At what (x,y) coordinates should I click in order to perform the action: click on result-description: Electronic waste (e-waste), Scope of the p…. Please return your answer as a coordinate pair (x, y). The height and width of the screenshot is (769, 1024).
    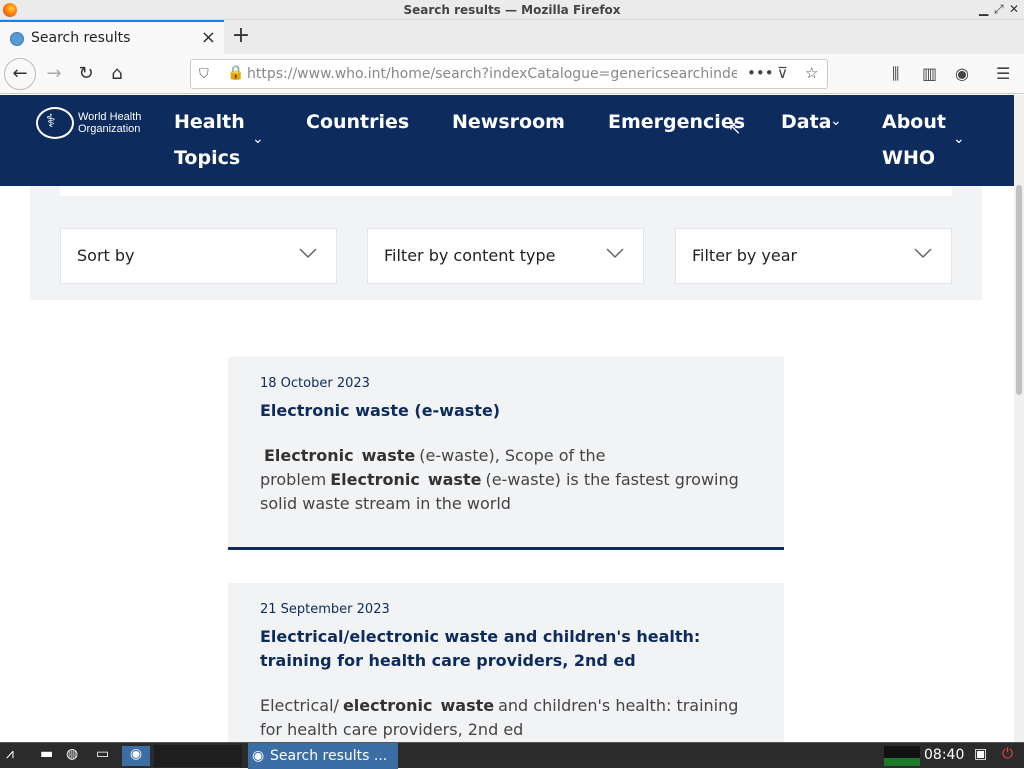
    Looking at the image, I should click on (499, 479).